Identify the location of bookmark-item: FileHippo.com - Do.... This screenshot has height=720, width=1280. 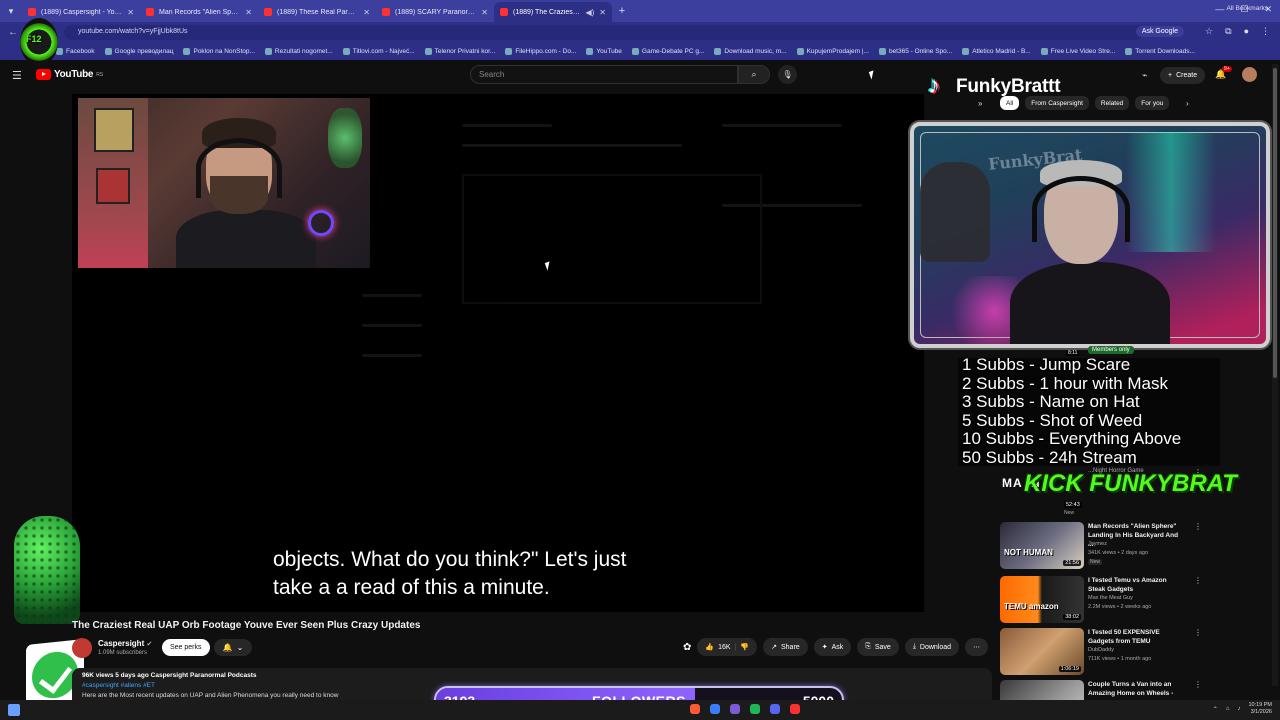
(540, 51).